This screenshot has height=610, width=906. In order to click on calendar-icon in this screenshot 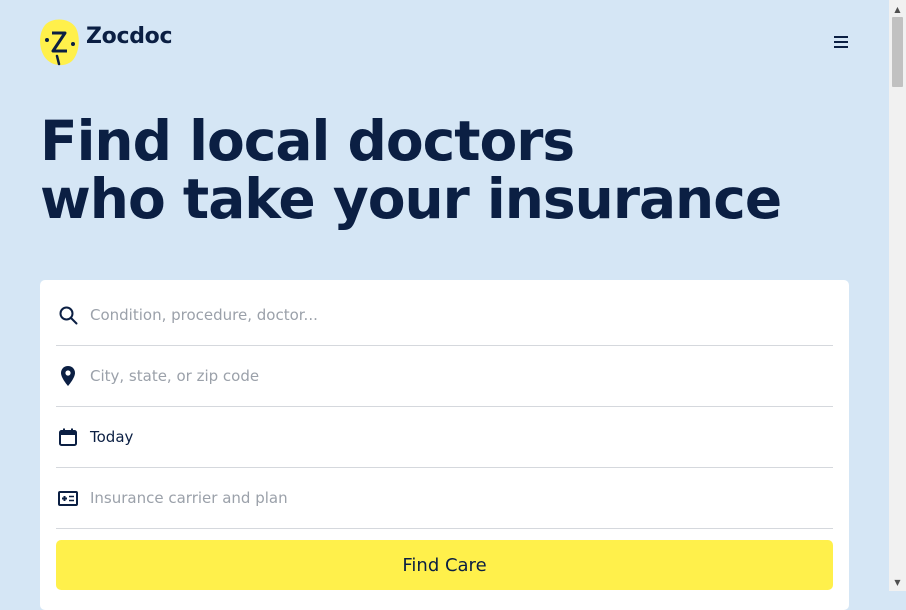, I will do `click(68, 437)`.